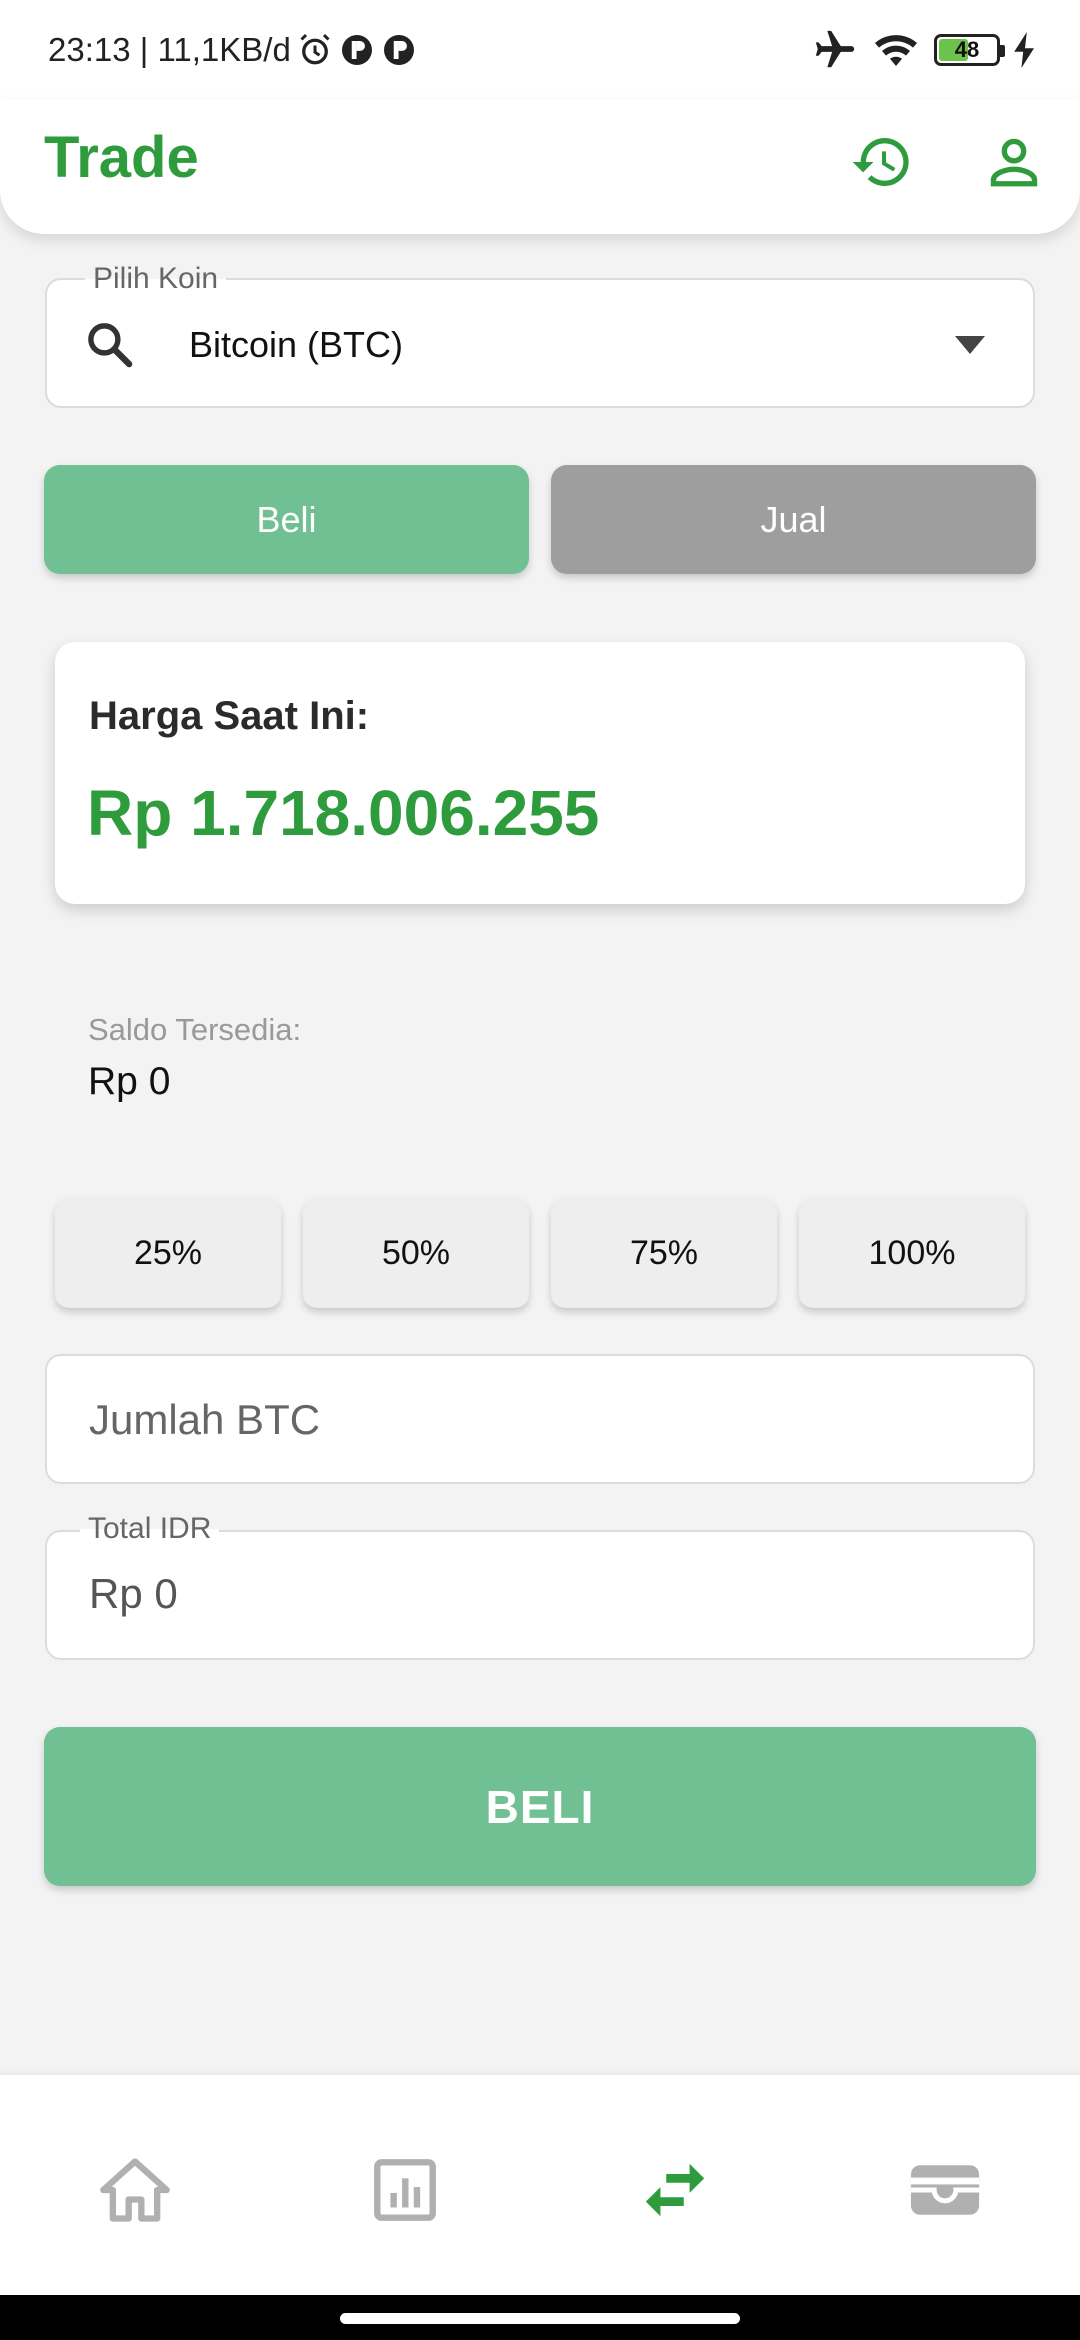 The height and width of the screenshot is (2340, 1080). Describe the element at coordinates (156, 279) in the screenshot. I see `coin-selector-label: Pilih Koin` at that location.